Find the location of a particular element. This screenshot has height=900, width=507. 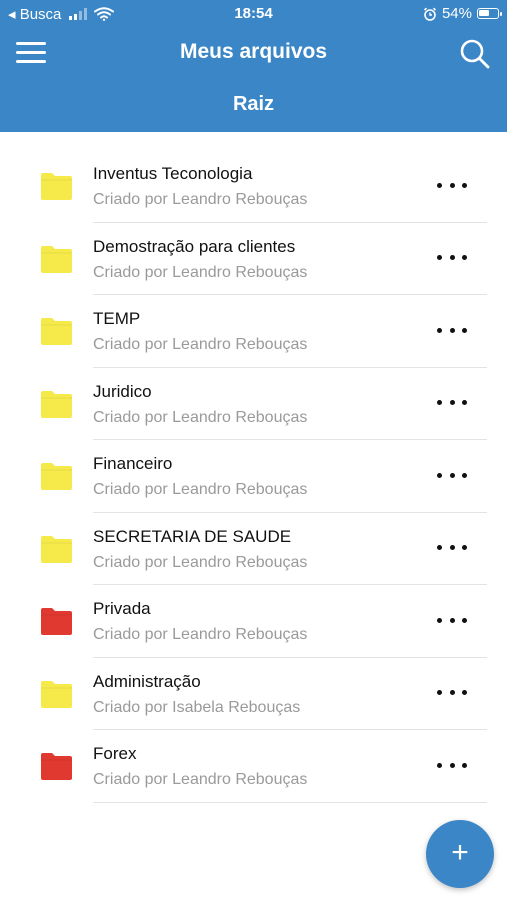

divider is located at coordinates (290, 802).